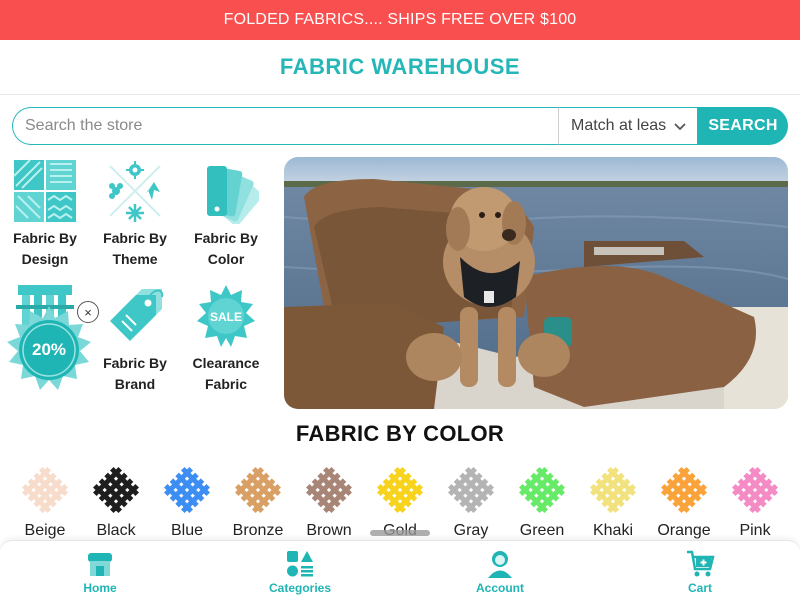  I want to click on nav-account-label: Account, so click(500, 588).